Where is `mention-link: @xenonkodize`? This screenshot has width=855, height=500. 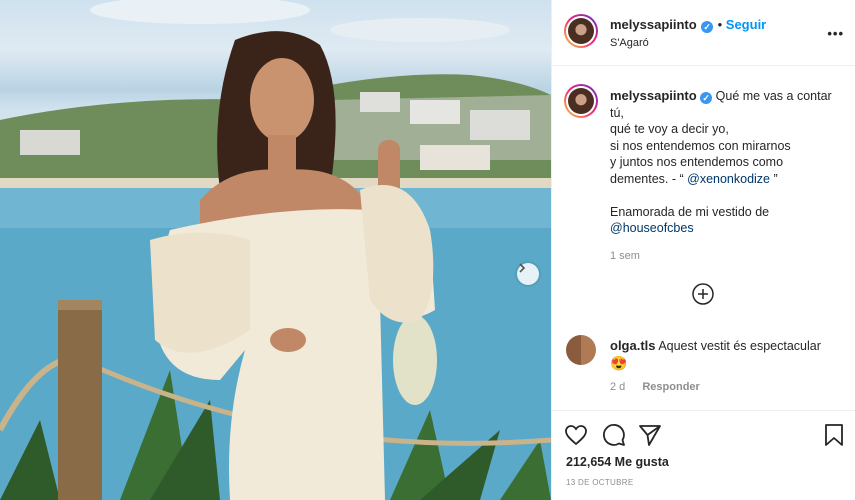 mention-link: @xenonkodize is located at coordinates (728, 179).